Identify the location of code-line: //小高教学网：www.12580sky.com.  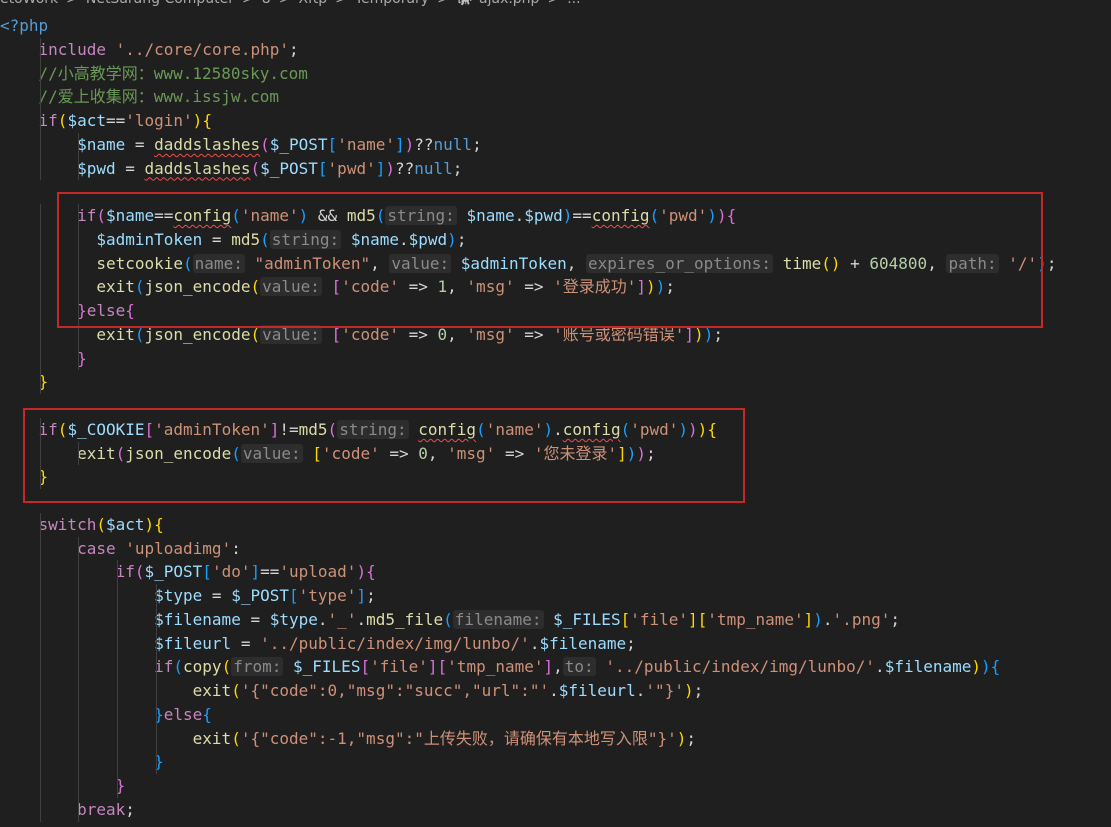
(555, 73).